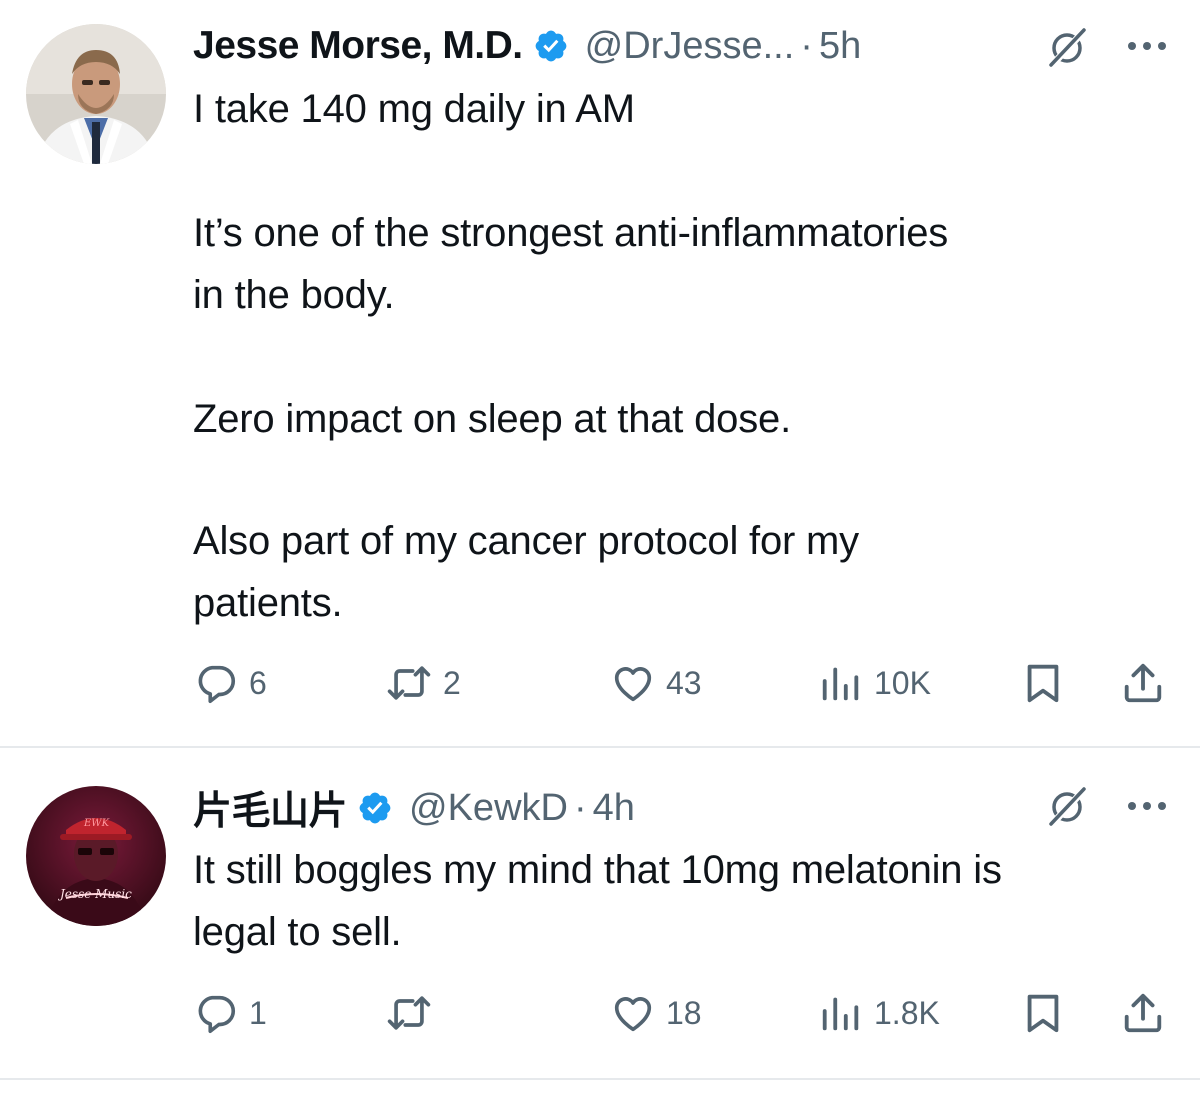  I want to click on reply-count: 6, so click(258, 682).